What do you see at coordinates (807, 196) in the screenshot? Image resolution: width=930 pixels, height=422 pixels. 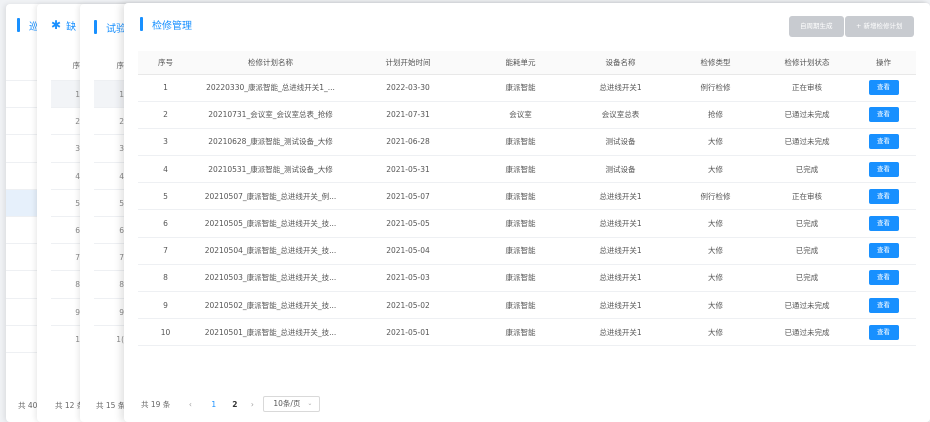 I see `cell-status: 正在审核` at bounding box center [807, 196].